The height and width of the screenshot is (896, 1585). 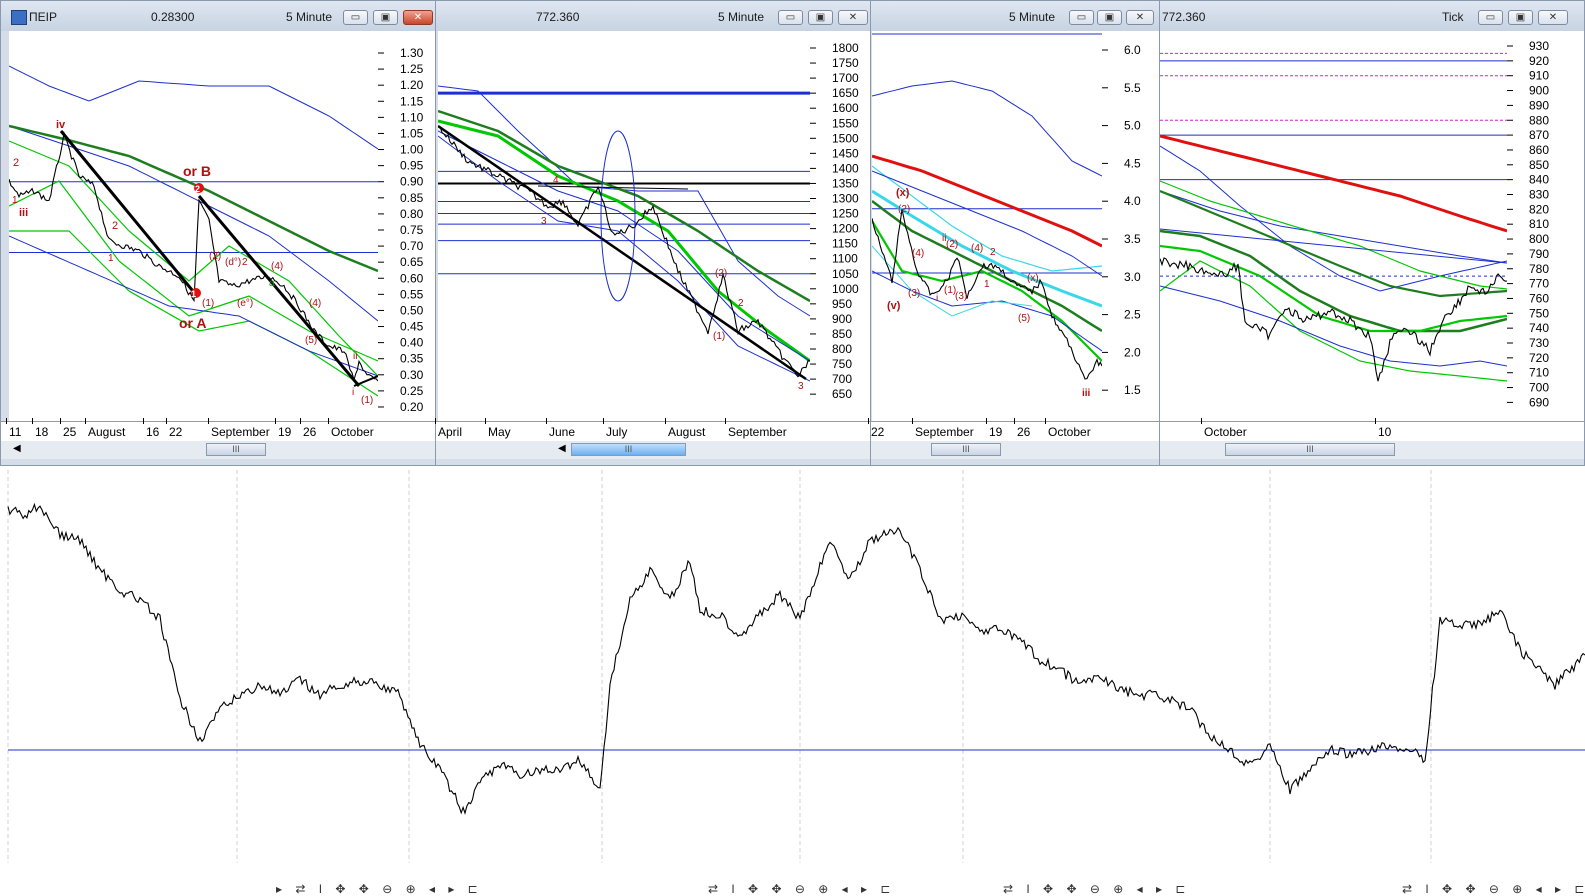 I want to click on chart-toolbar-3: ⇄ I ✥ ✥ ⊖ ⊕ ◂ ▸ ⊏, so click(x=1096, y=889).